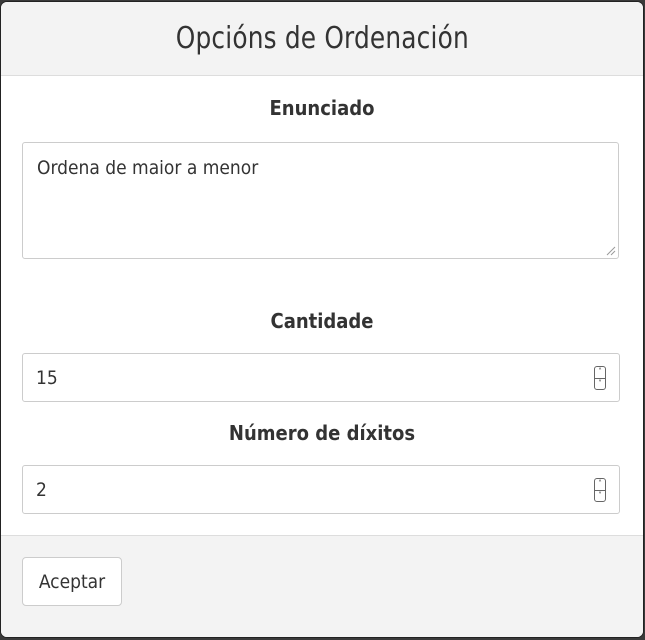 Image resolution: width=645 pixels, height=640 pixels. Describe the element at coordinates (321, 489) in the screenshot. I see `digits-input: 2 ˄ ˅` at that location.